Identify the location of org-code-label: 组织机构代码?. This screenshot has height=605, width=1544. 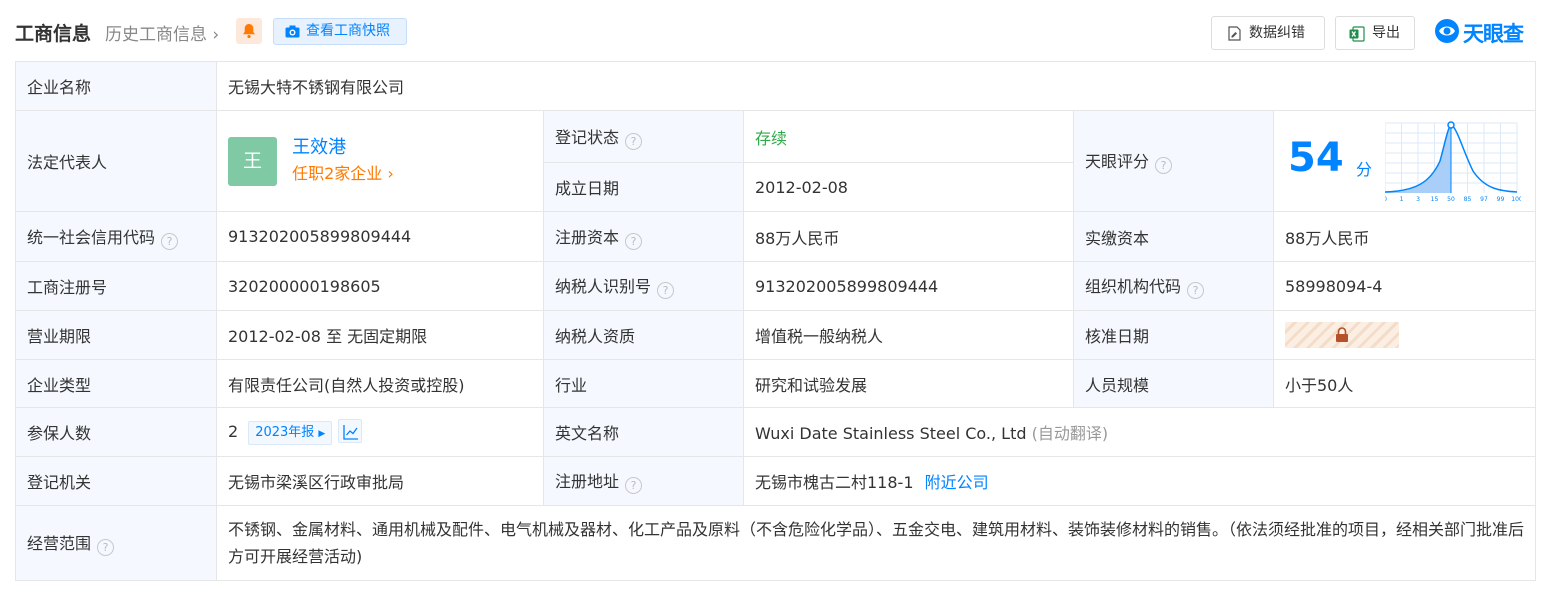
(1173, 286).